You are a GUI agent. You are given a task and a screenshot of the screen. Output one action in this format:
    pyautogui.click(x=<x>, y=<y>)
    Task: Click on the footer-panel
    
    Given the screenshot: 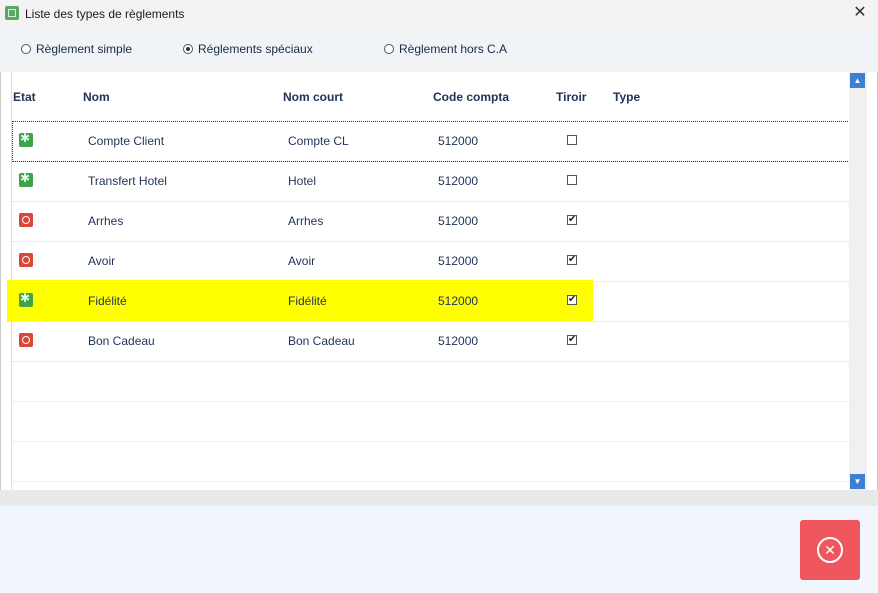 What is the action you would take?
    pyautogui.click(x=439, y=549)
    